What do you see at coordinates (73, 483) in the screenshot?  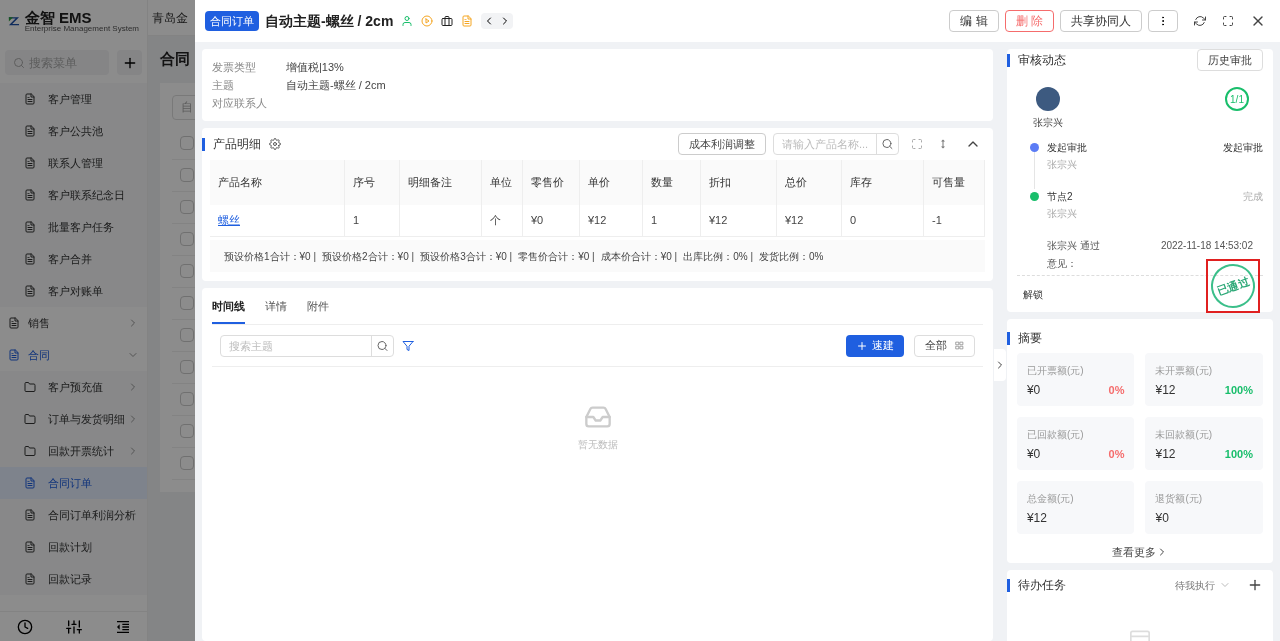 I see `menu-item: 合同订单` at bounding box center [73, 483].